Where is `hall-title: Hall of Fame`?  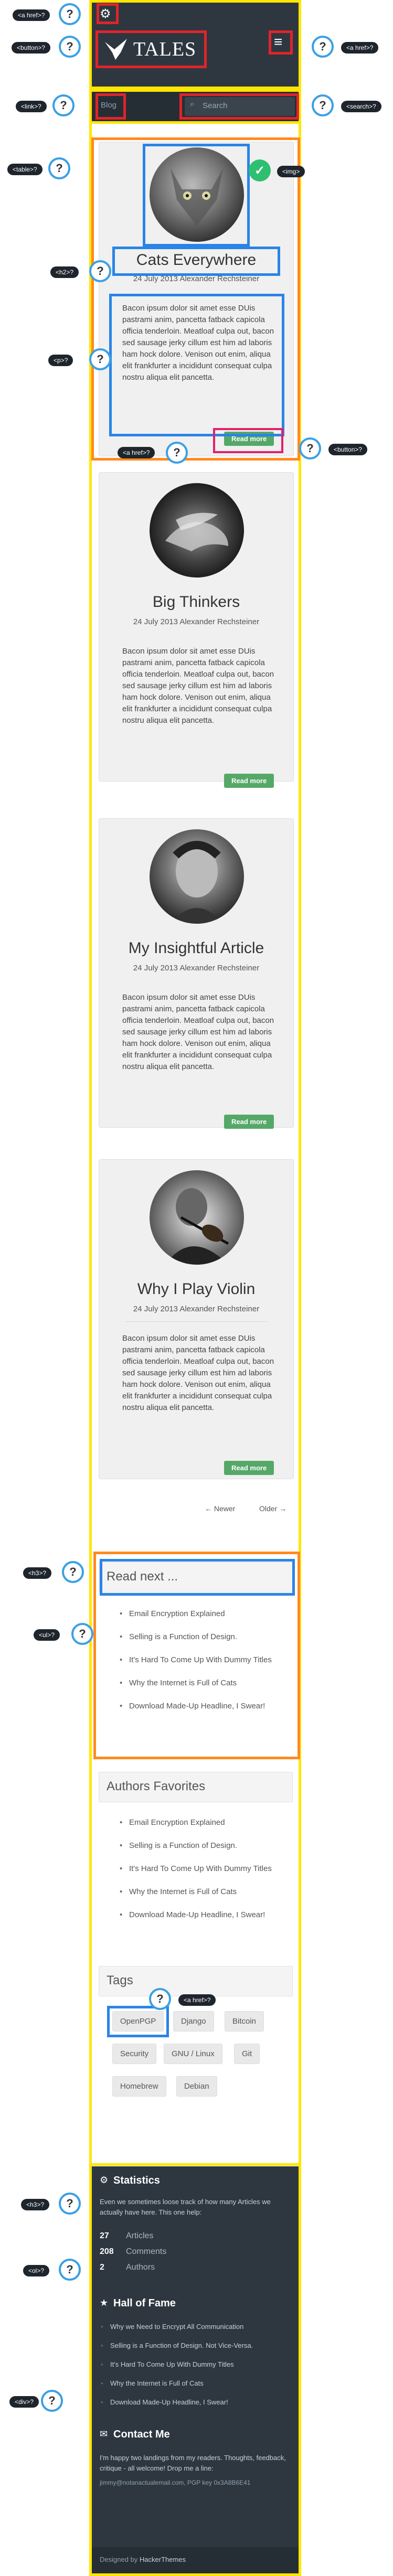 hall-title: Hall of Fame is located at coordinates (144, 2303).